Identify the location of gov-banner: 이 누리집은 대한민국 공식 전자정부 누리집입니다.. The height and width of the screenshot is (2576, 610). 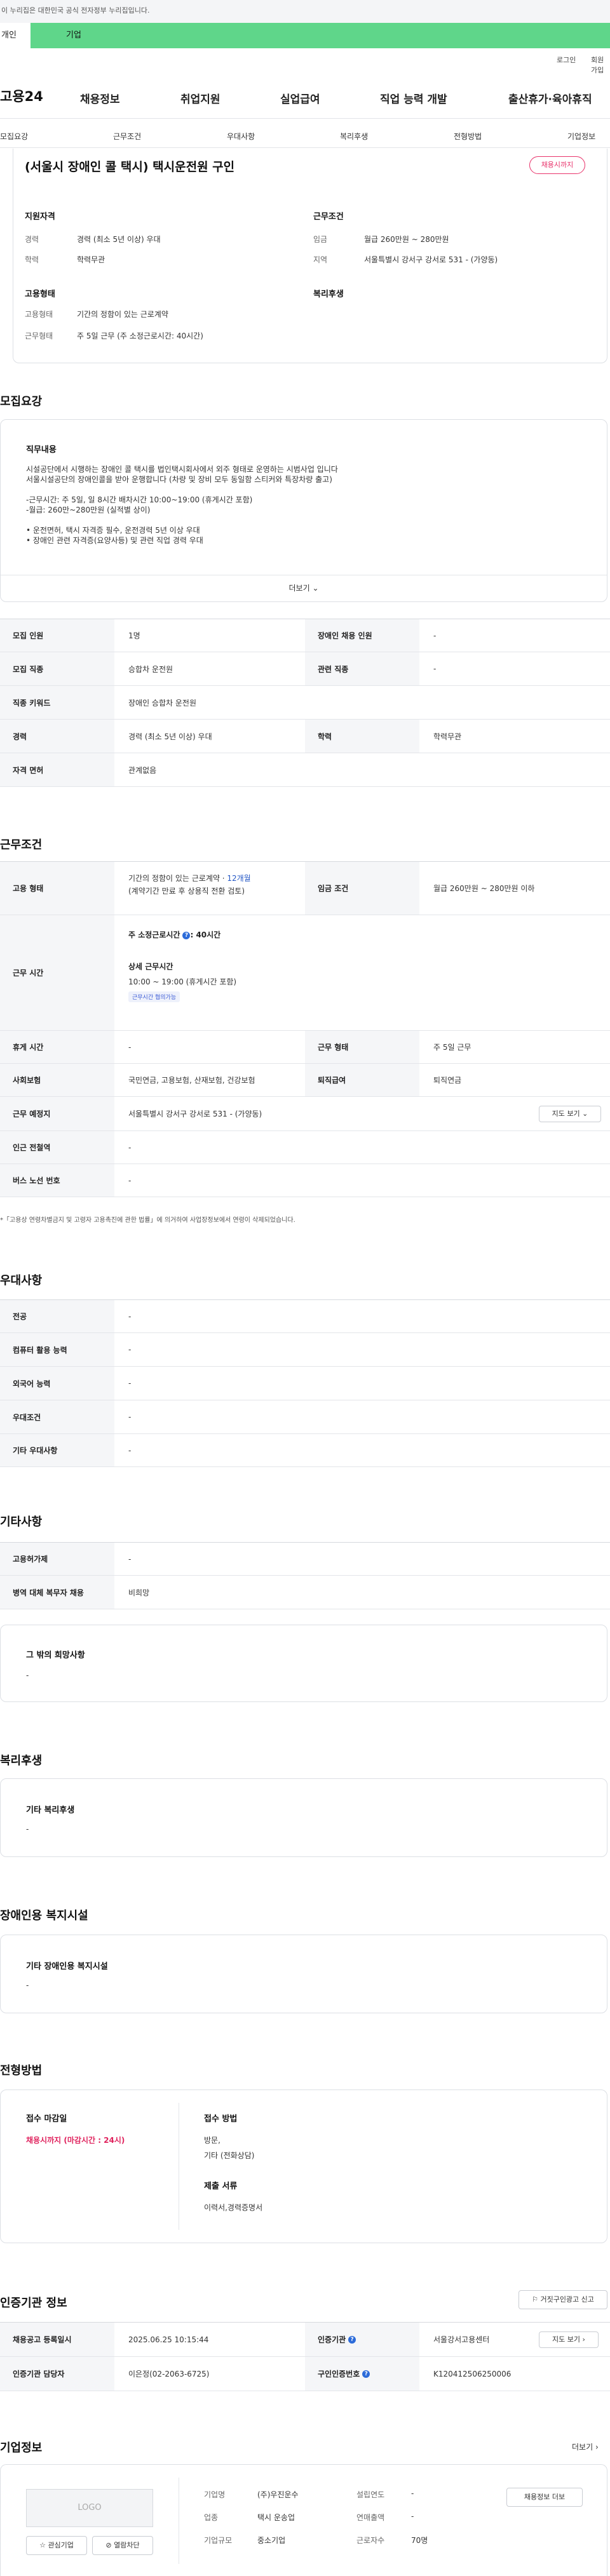
(305, 12).